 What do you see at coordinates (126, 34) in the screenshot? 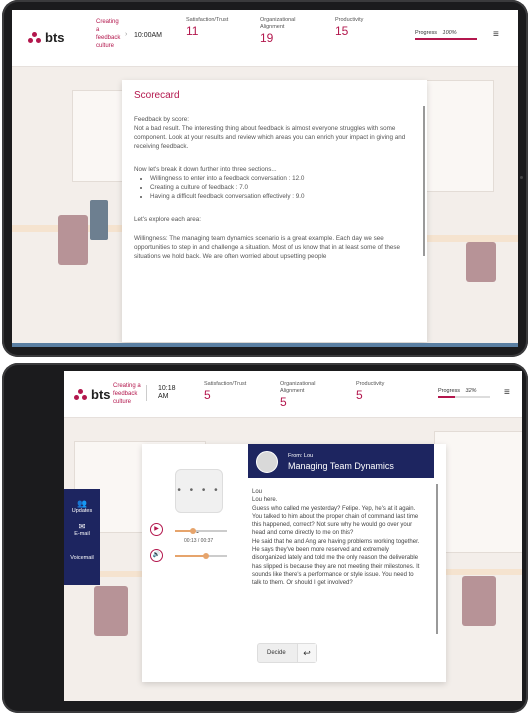
I see `chevron-right-icon: ›` at bounding box center [126, 34].